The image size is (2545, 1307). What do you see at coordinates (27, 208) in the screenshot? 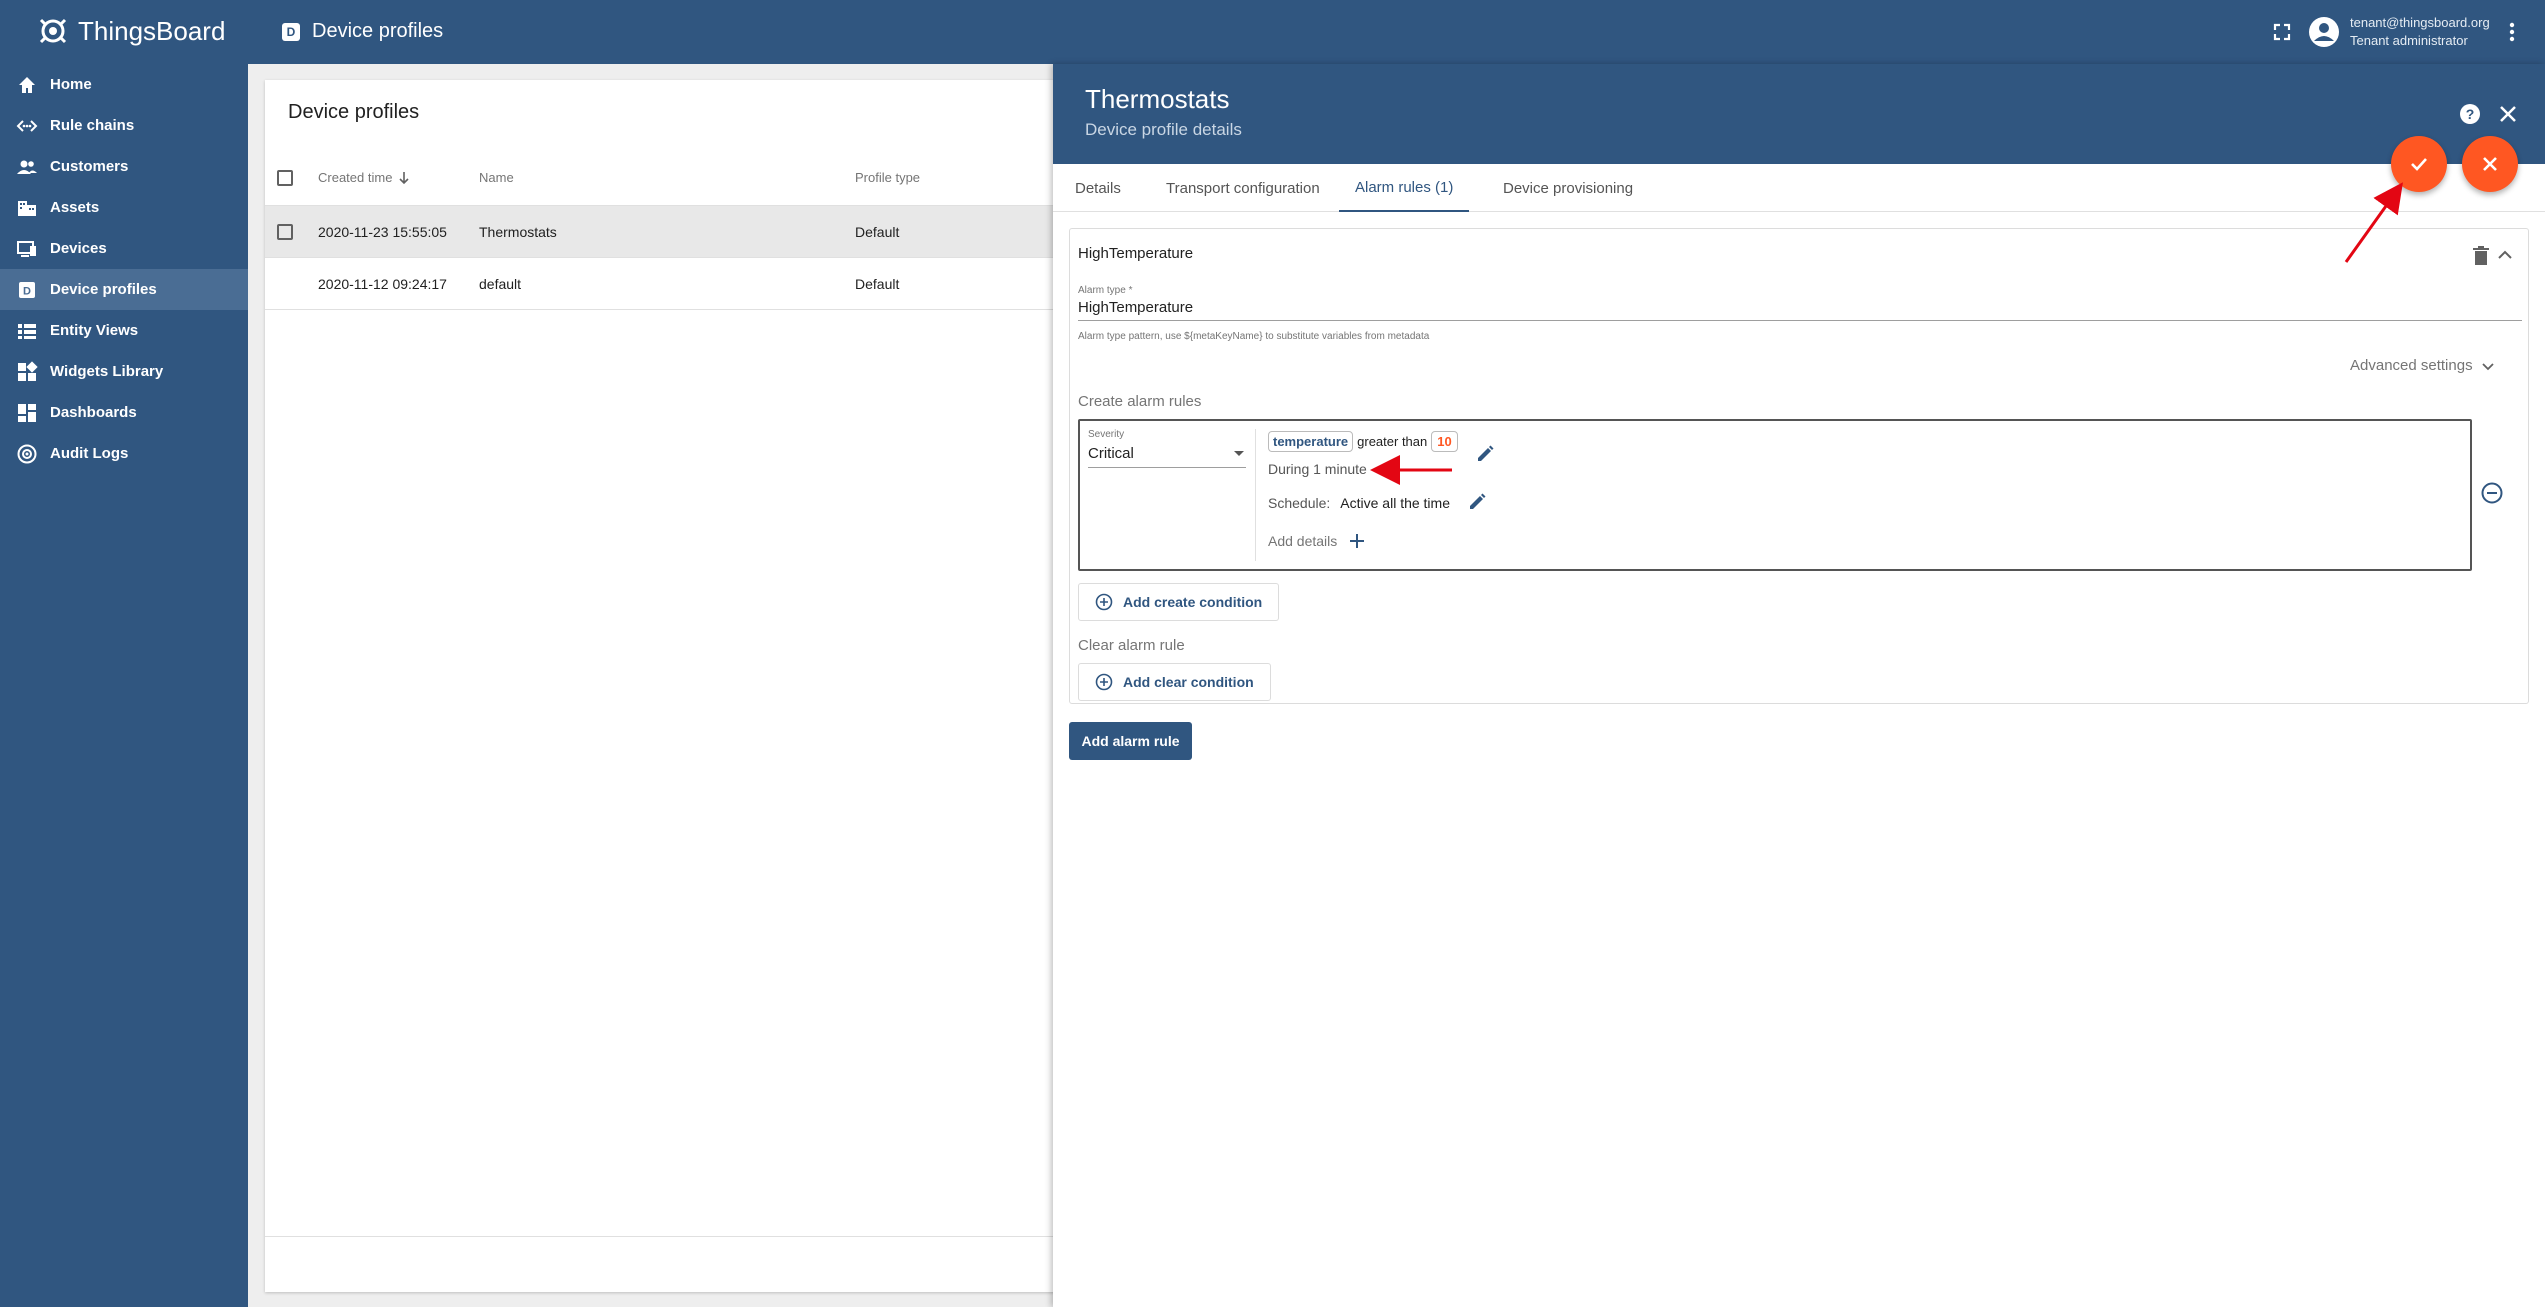
I see `assets-icon` at bounding box center [27, 208].